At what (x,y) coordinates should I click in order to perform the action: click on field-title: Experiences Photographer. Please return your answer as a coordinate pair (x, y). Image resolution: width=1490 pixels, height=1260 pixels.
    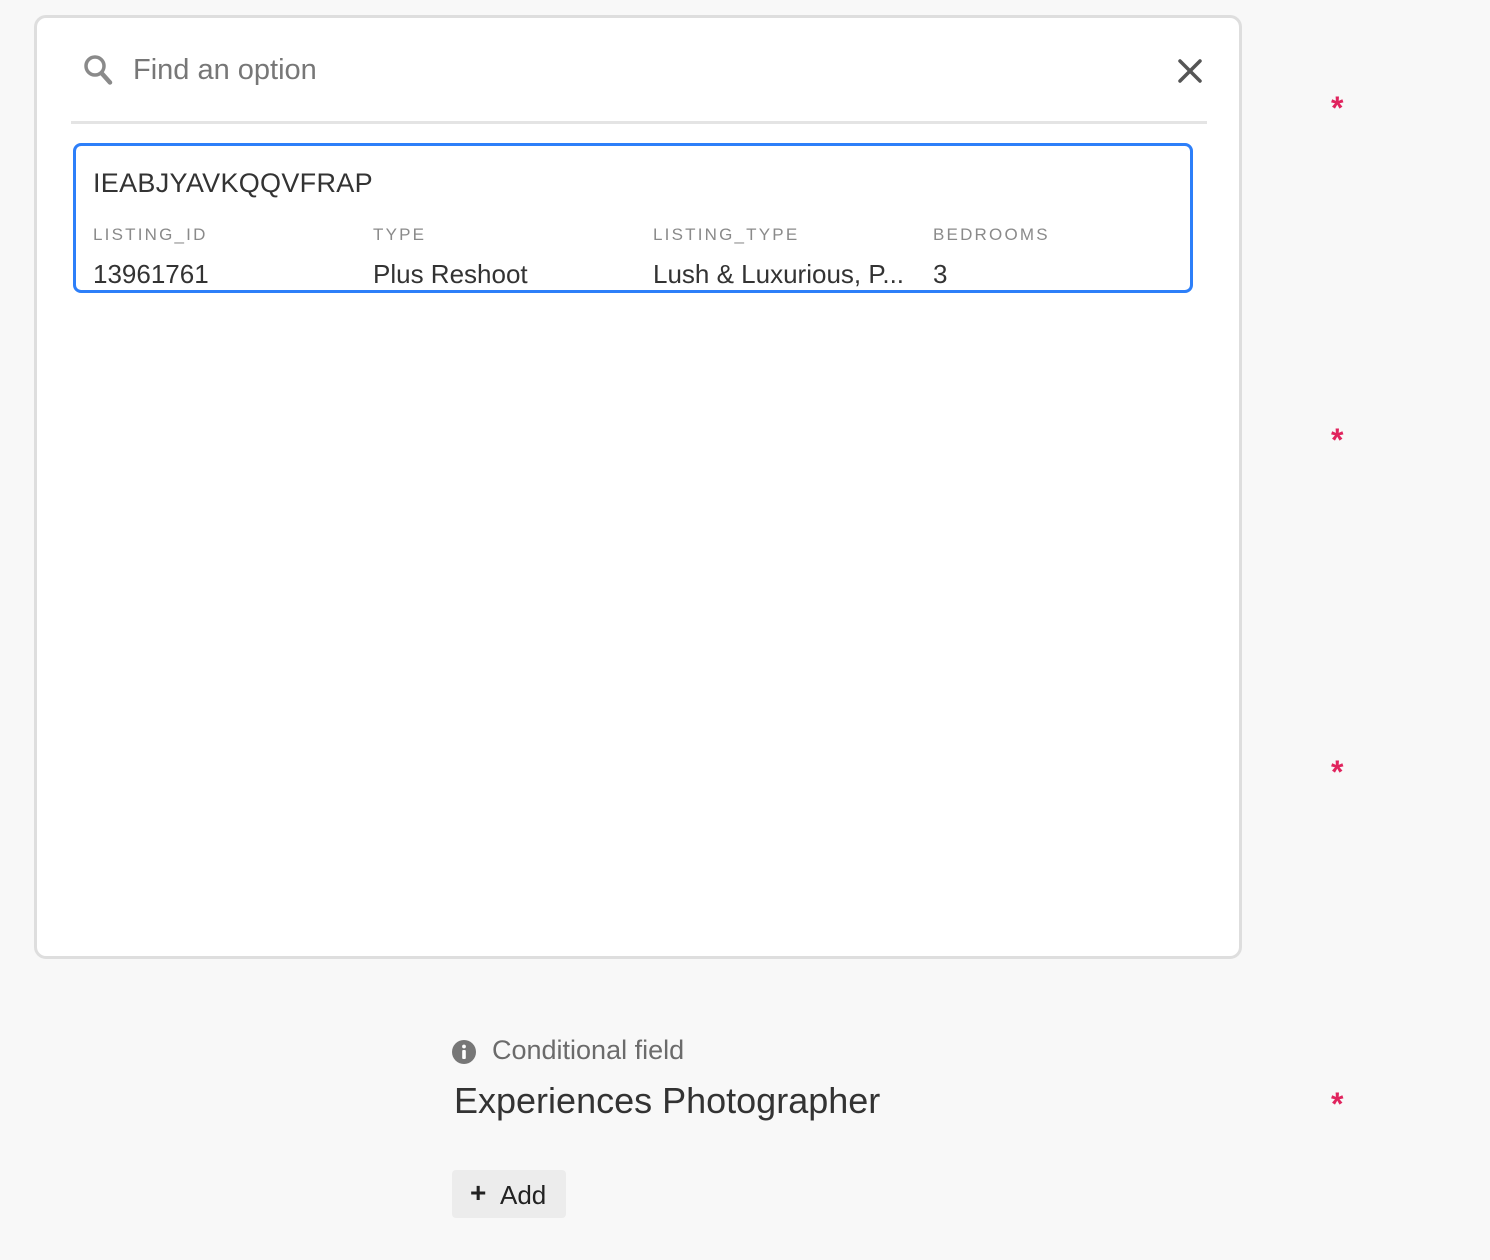
    Looking at the image, I should click on (667, 1100).